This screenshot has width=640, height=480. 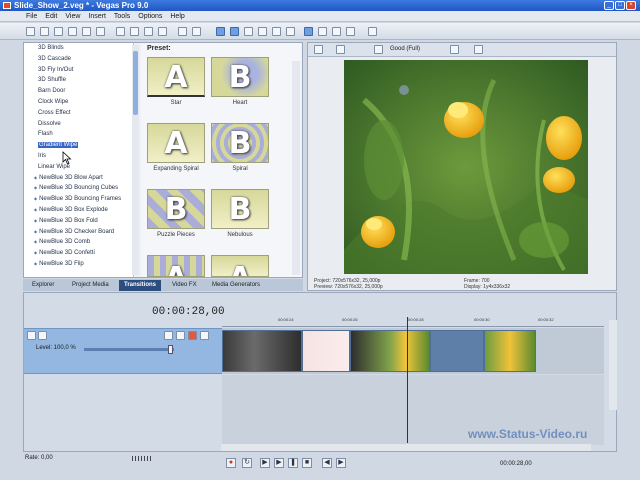 What do you see at coordinates (78, 232) in the screenshot?
I see `list-item: NewBlue 3D Checker Board` at bounding box center [78, 232].